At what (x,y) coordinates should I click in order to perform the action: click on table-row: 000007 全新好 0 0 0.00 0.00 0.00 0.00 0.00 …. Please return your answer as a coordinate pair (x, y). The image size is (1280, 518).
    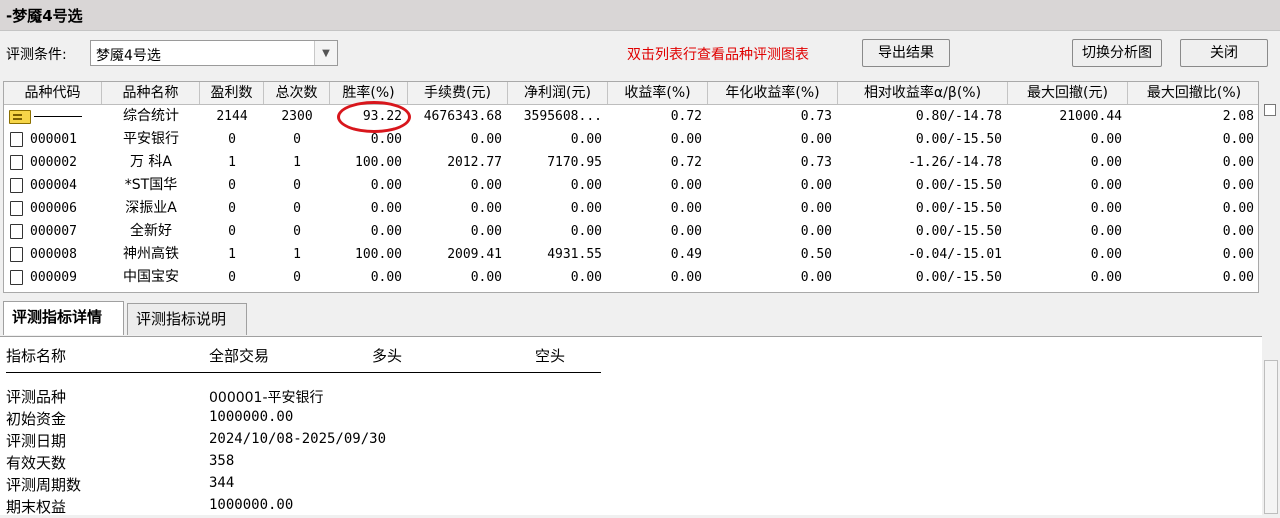
    Looking at the image, I should click on (631, 231).